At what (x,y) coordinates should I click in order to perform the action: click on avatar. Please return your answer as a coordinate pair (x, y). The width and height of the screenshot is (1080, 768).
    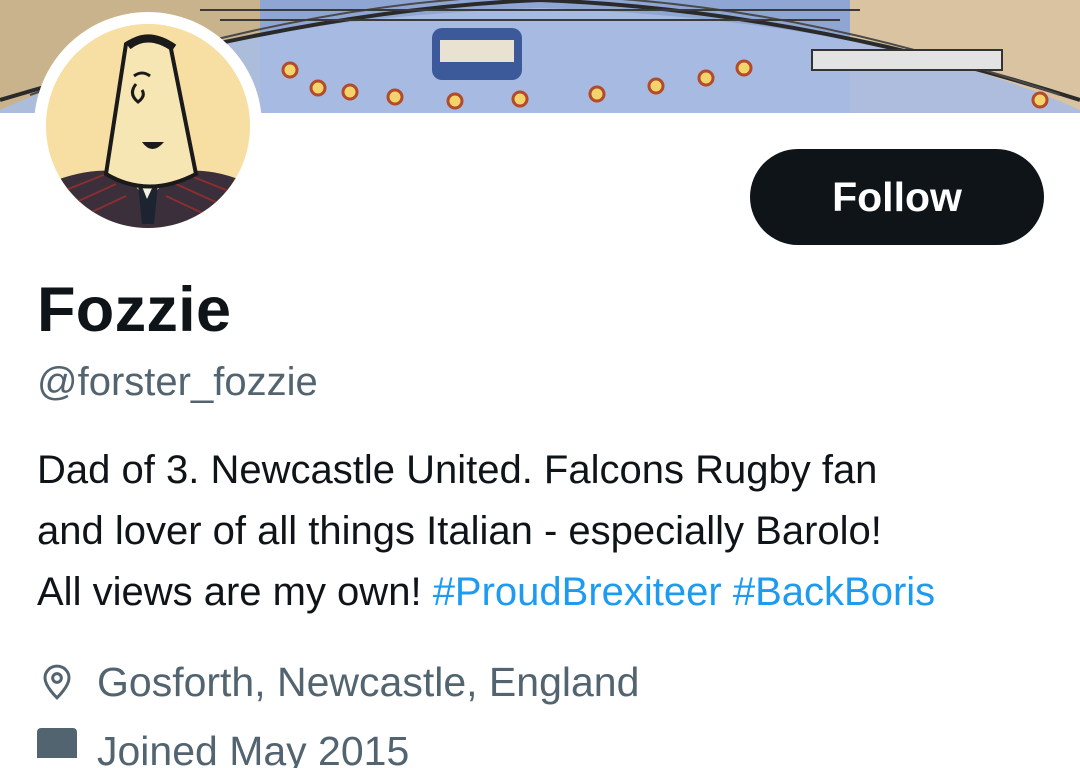
    Looking at the image, I should click on (148, 126).